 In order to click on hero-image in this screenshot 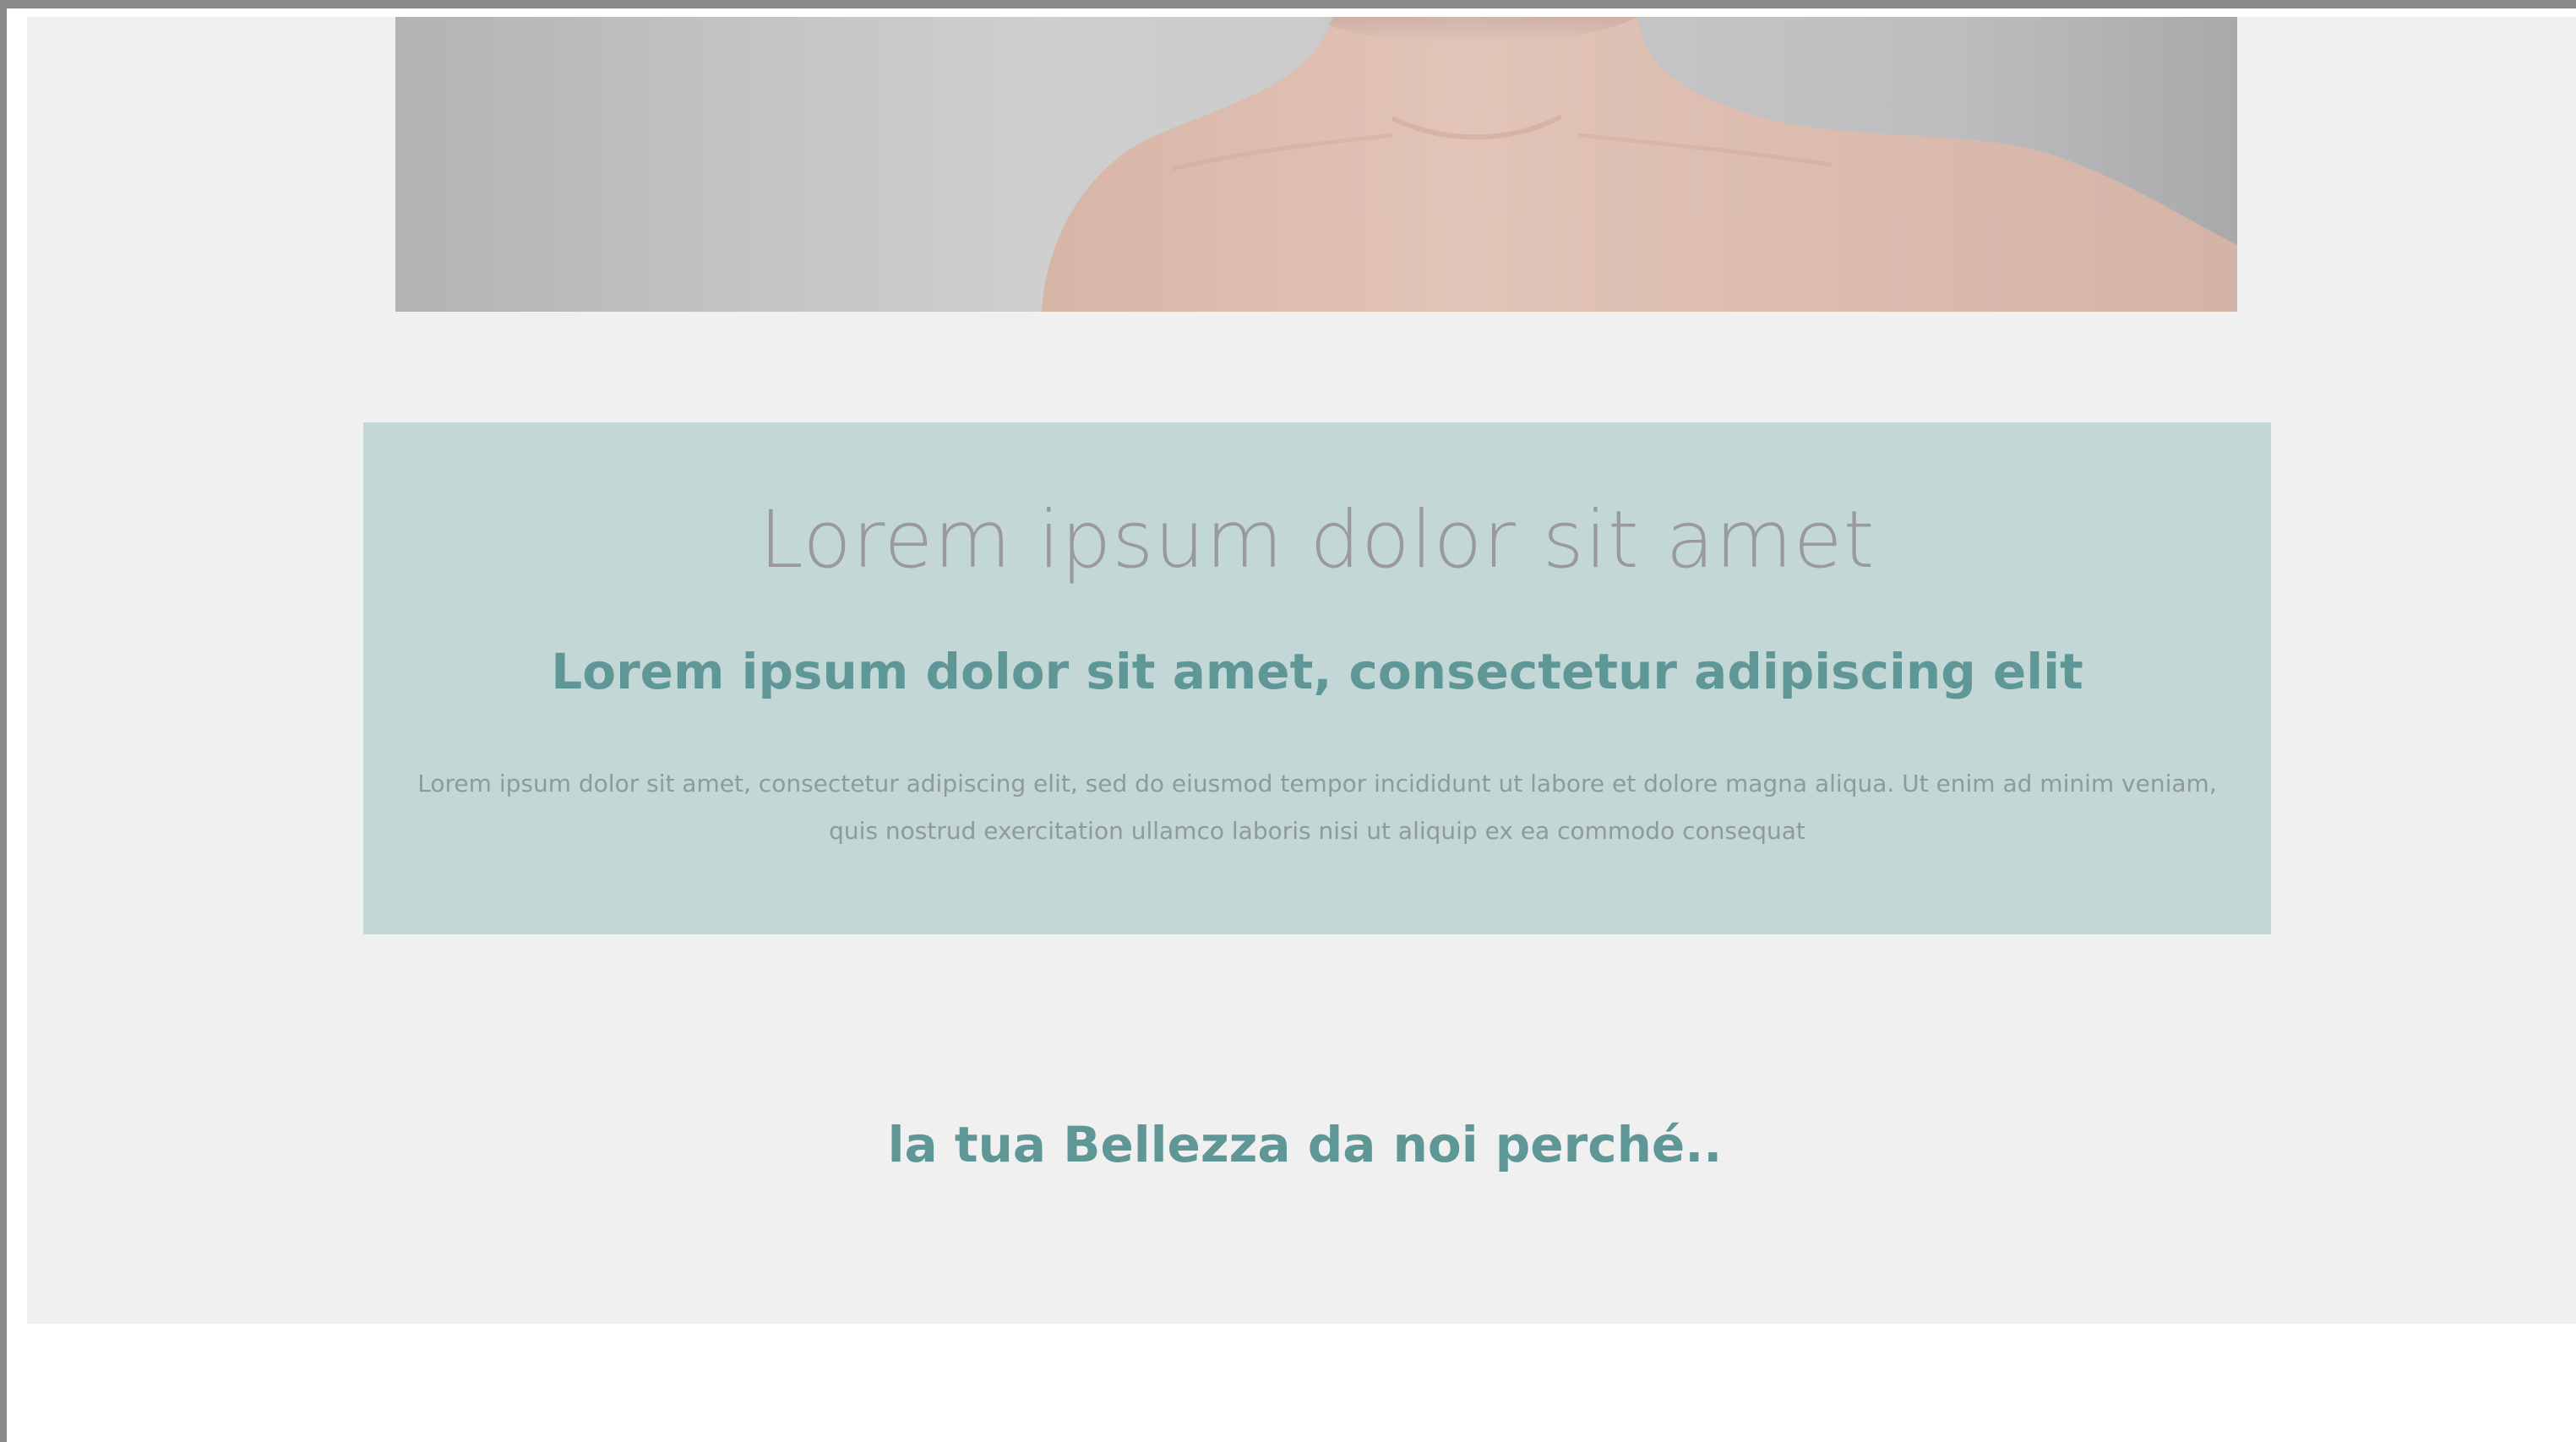, I will do `click(1316, 164)`.